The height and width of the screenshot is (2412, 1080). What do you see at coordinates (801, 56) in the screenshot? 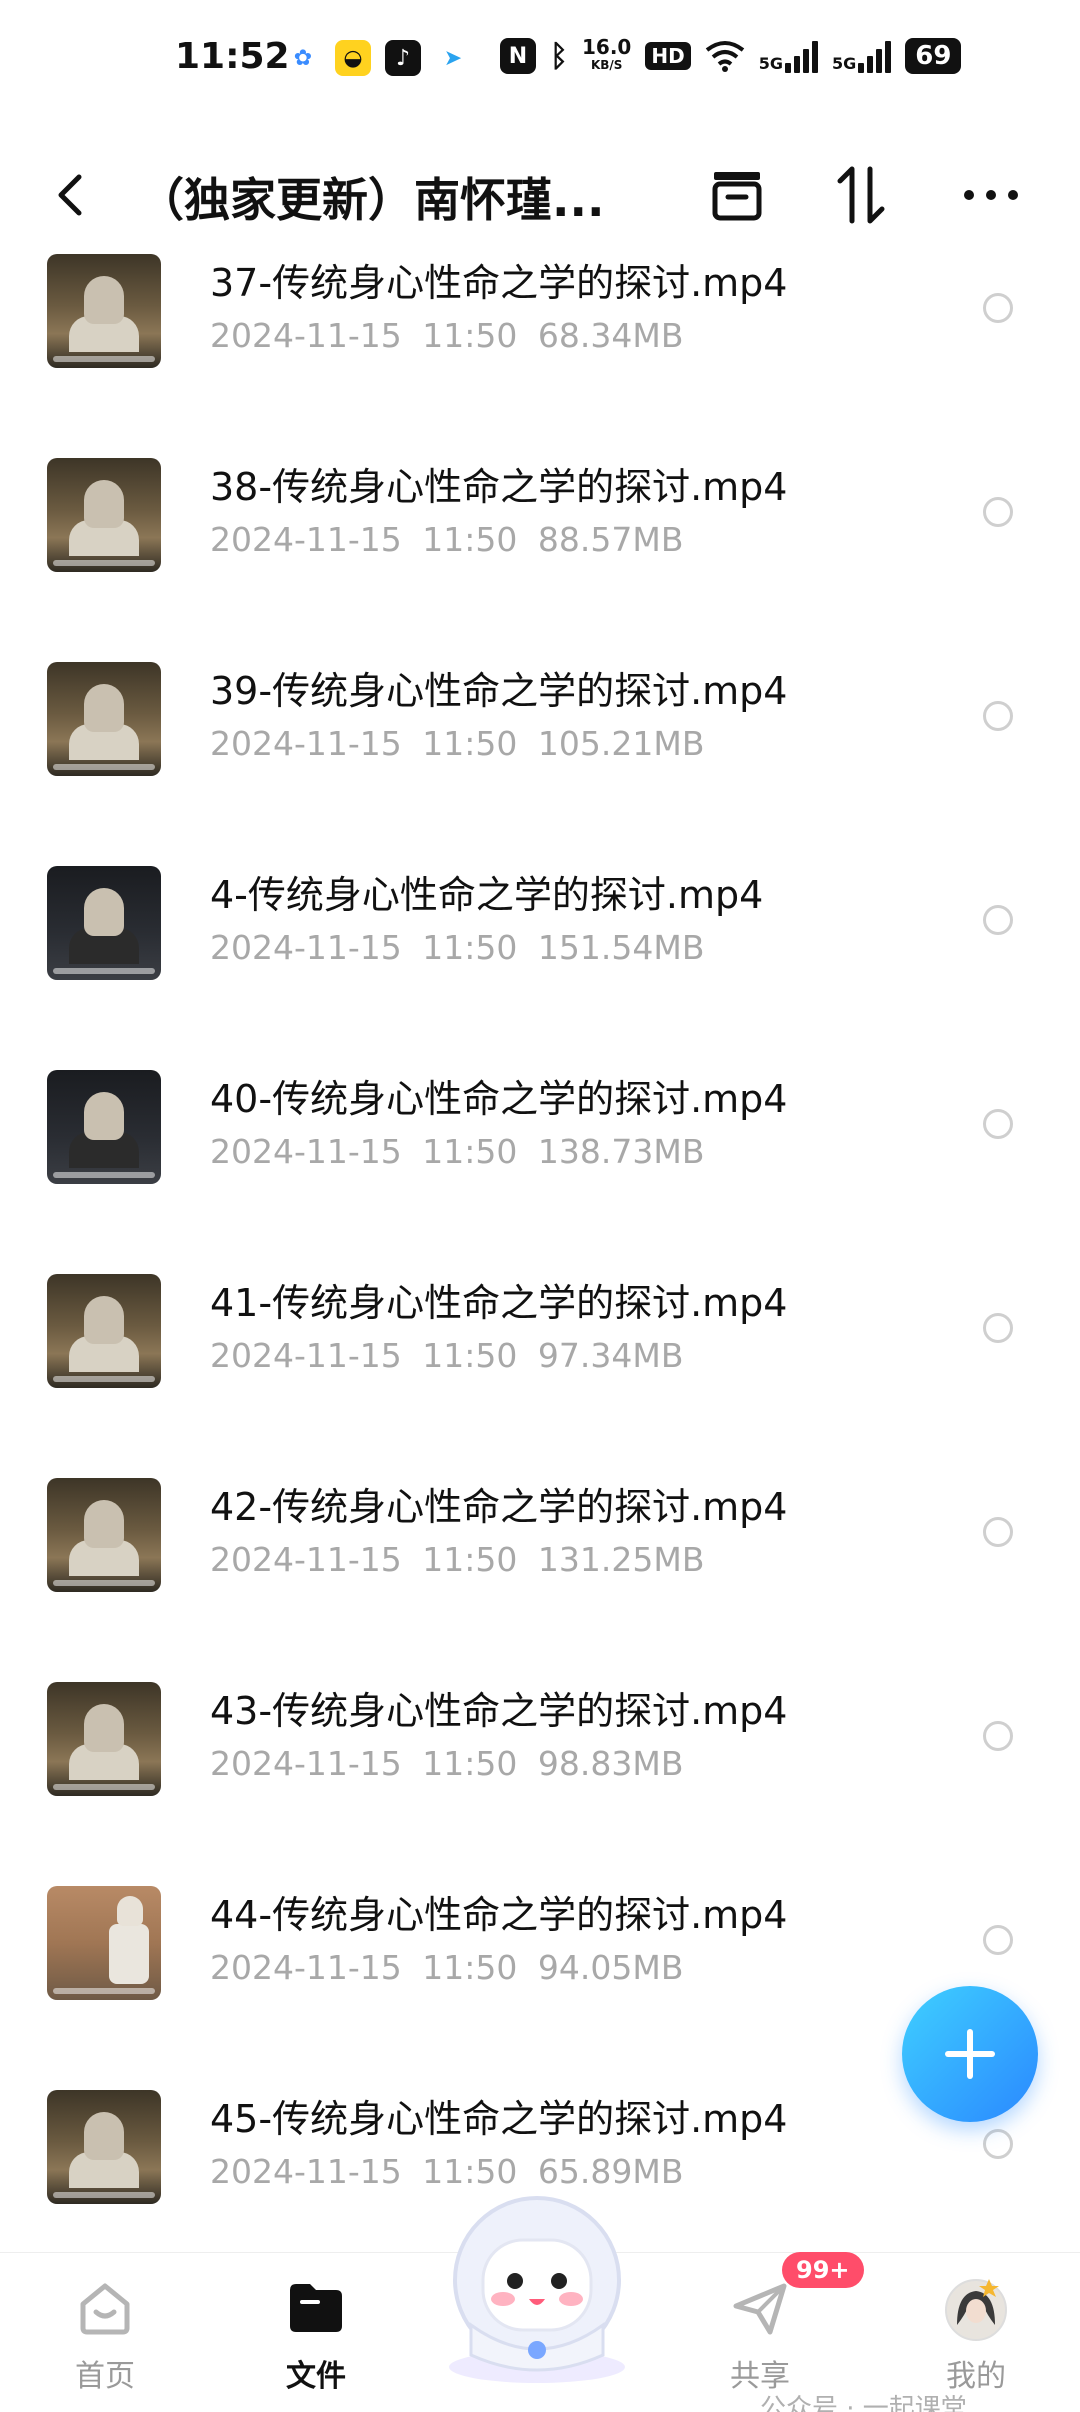
I see `signal-bars-1-icon` at bounding box center [801, 56].